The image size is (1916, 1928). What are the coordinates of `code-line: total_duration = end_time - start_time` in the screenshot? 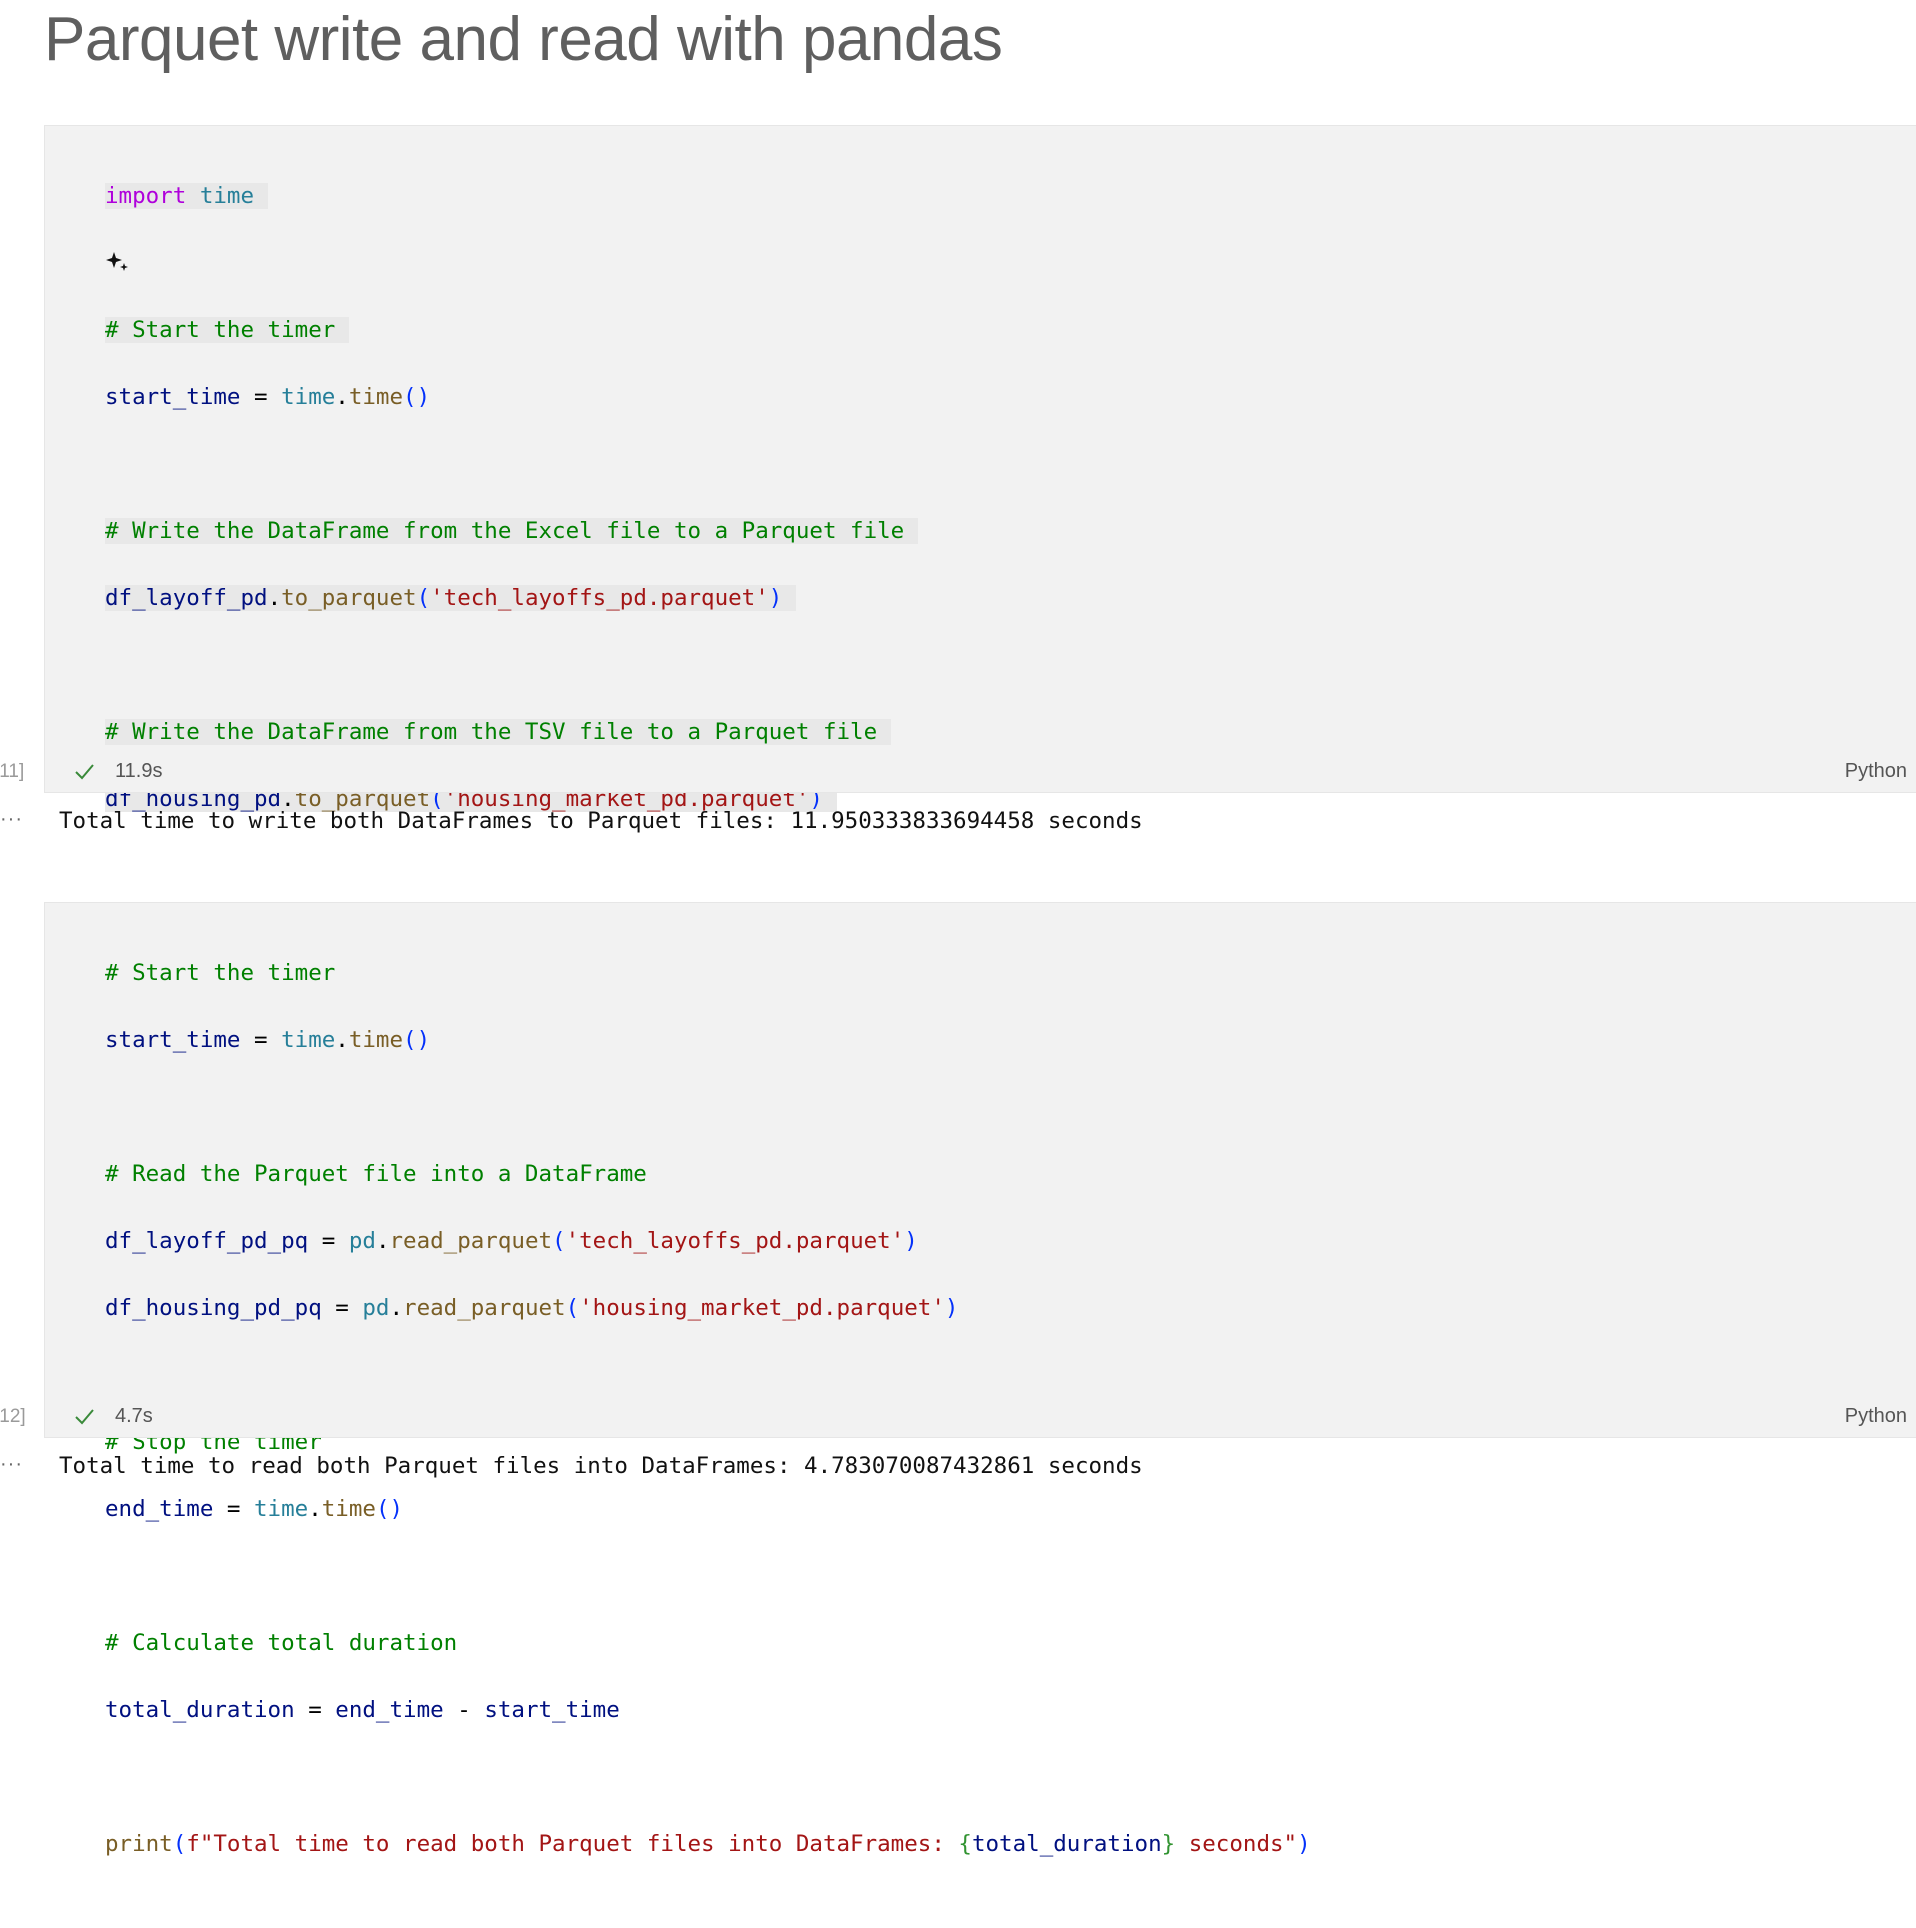 It's located at (362, 1709).